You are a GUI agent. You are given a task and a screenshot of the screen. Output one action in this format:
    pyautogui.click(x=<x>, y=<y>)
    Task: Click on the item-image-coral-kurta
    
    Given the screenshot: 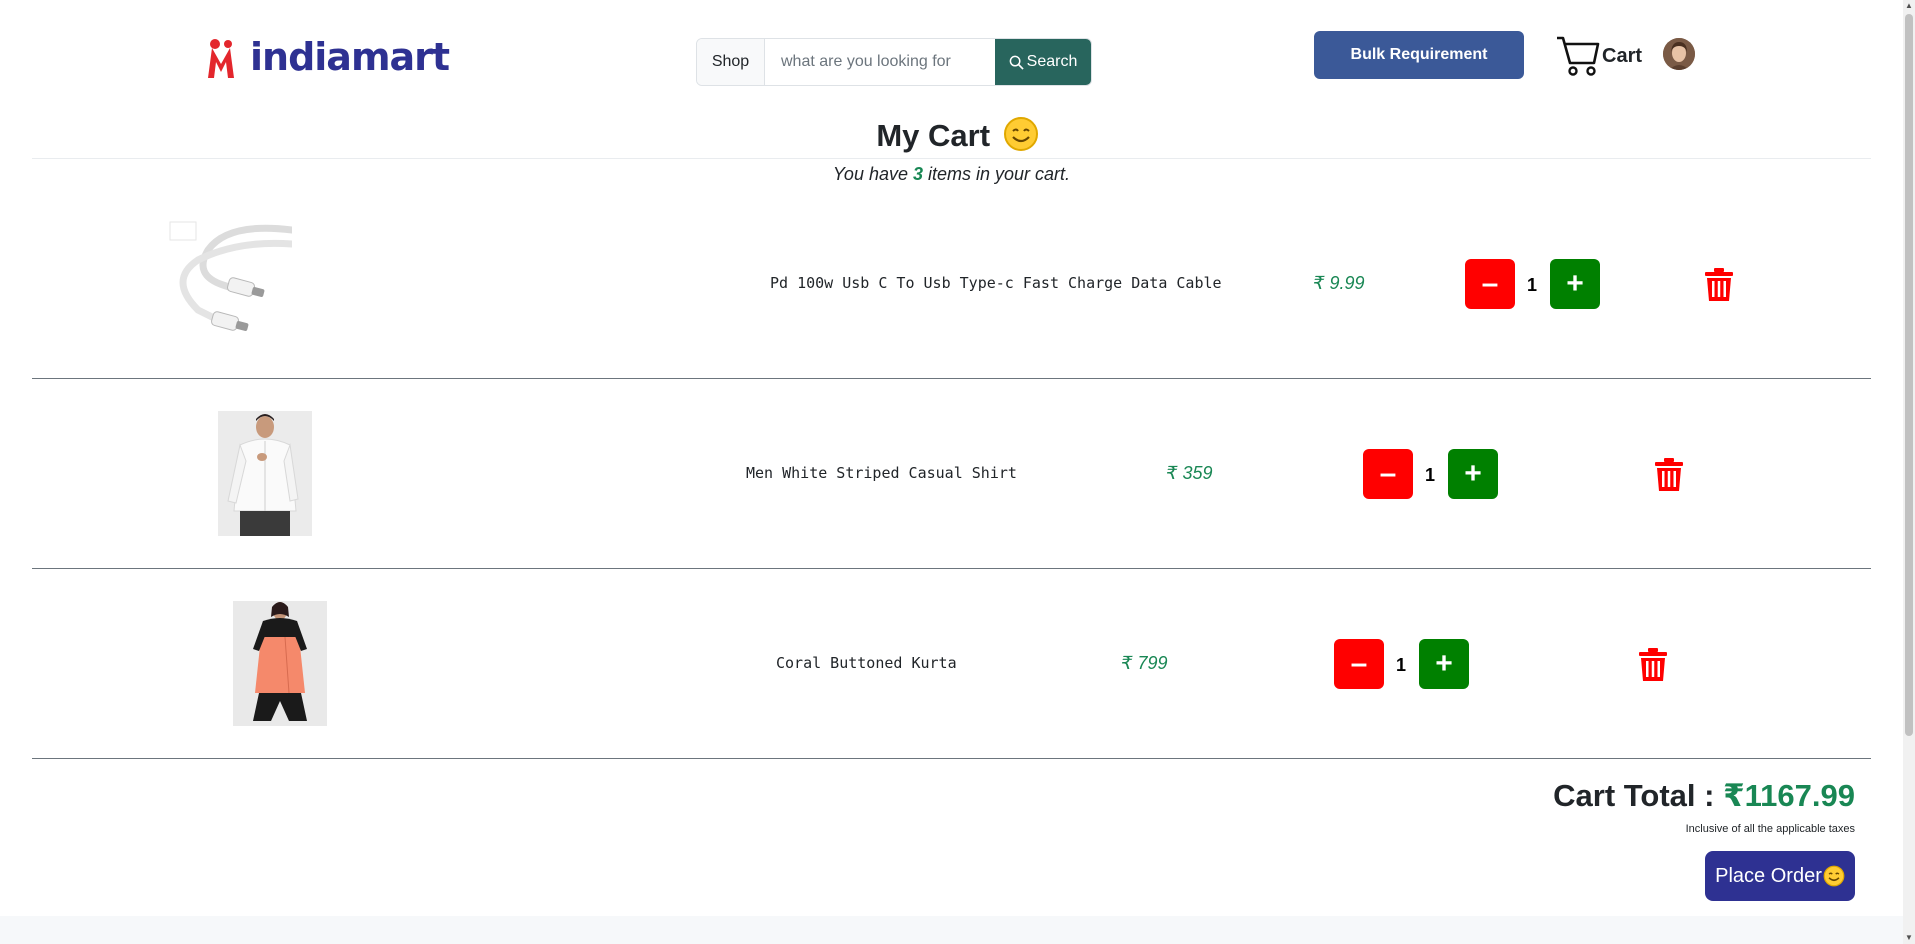 What is the action you would take?
    pyautogui.click(x=280, y=663)
    